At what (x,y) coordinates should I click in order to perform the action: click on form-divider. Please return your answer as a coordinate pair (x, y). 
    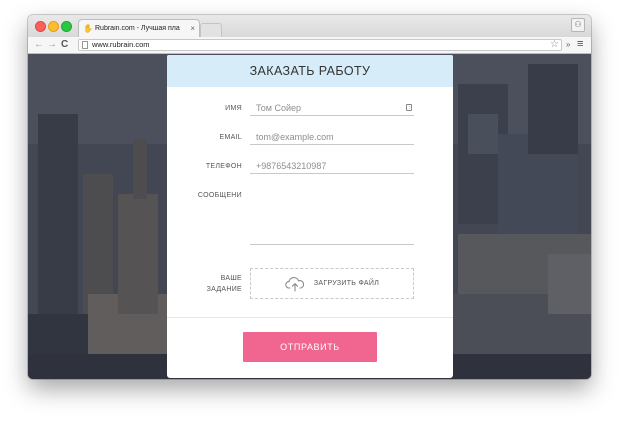
    Looking at the image, I should click on (310, 317).